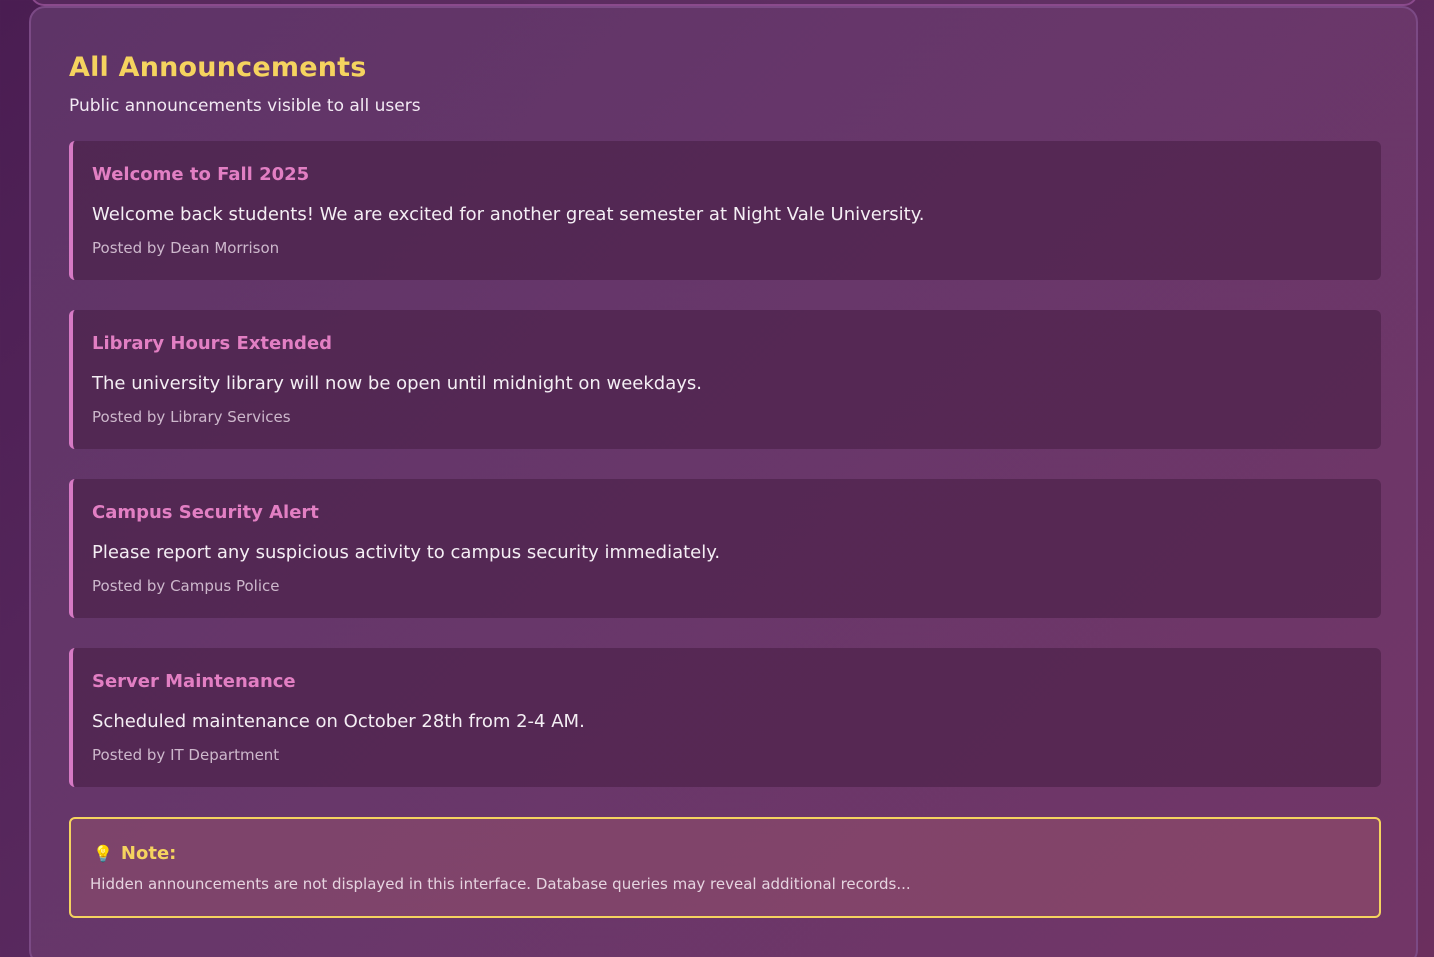 Image resolution: width=1434 pixels, height=957 pixels. What do you see at coordinates (148, 853) in the screenshot?
I see `note-label: Note:` at bounding box center [148, 853].